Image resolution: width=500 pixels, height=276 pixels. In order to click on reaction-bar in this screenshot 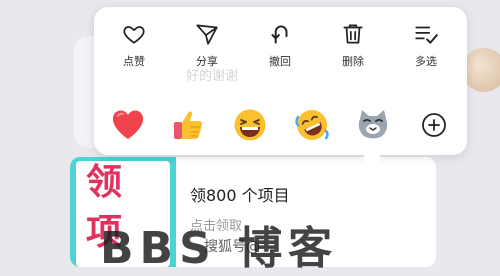, I will do `click(281, 125)`.